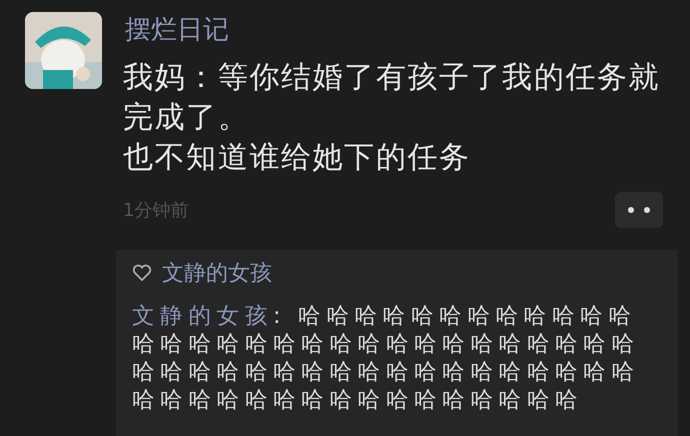 The height and width of the screenshot is (436, 690). I want to click on author-name: 摆烂日记, so click(402, 30).